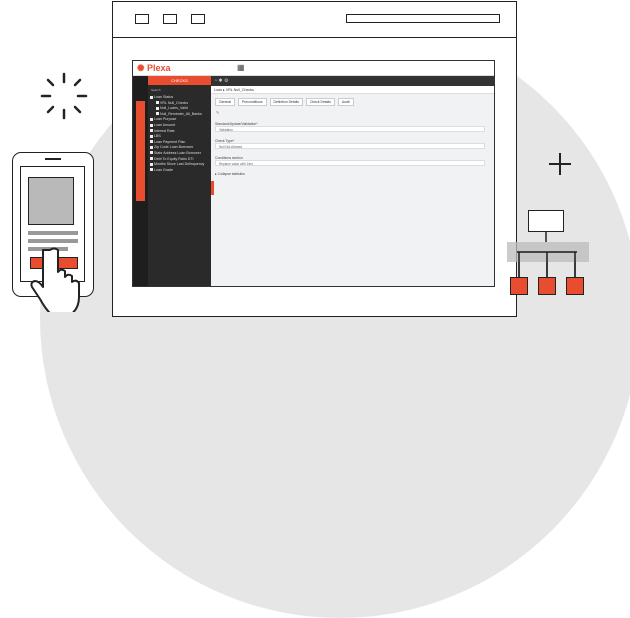 This screenshot has width=630, height=618. Describe the element at coordinates (320, 102) in the screenshot. I see `tab-check-details: Check Details` at that location.